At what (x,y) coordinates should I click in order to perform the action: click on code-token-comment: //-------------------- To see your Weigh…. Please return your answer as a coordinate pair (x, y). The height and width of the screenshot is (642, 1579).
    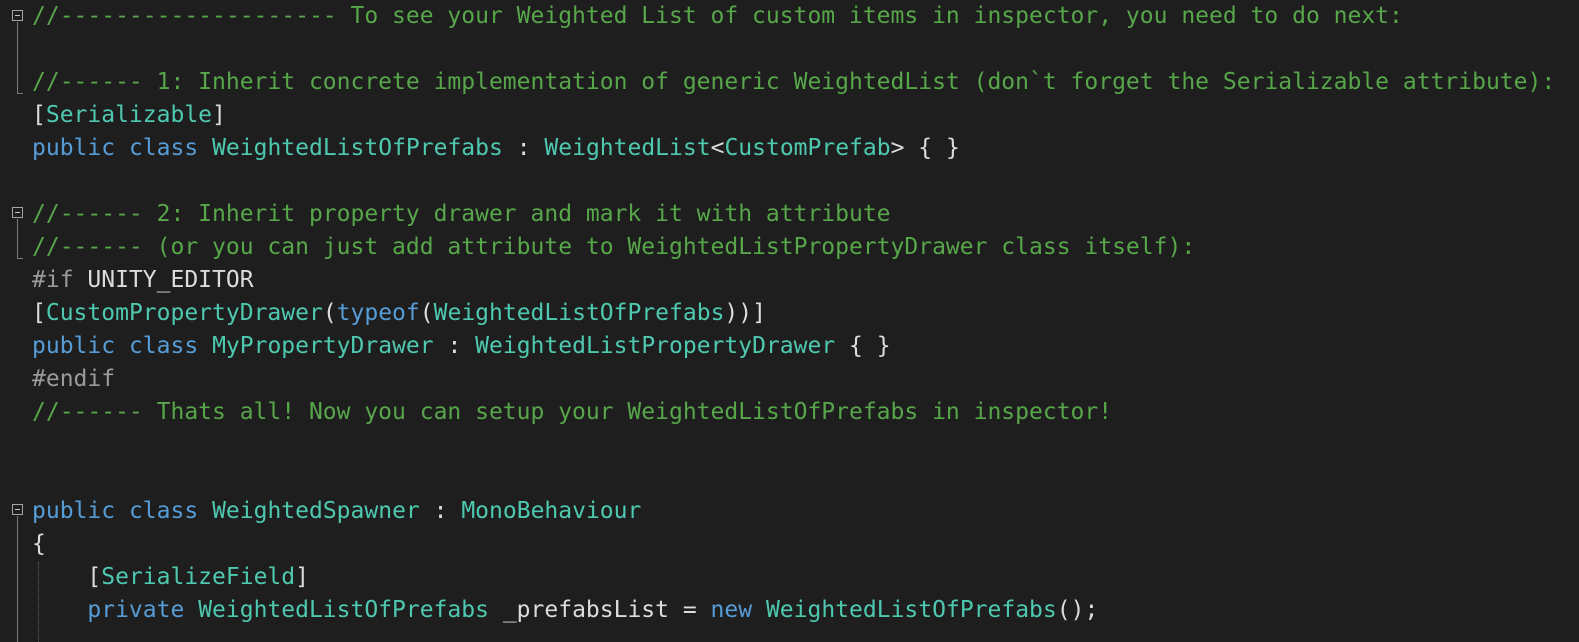
    Looking at the image, I should click on (717, 16).